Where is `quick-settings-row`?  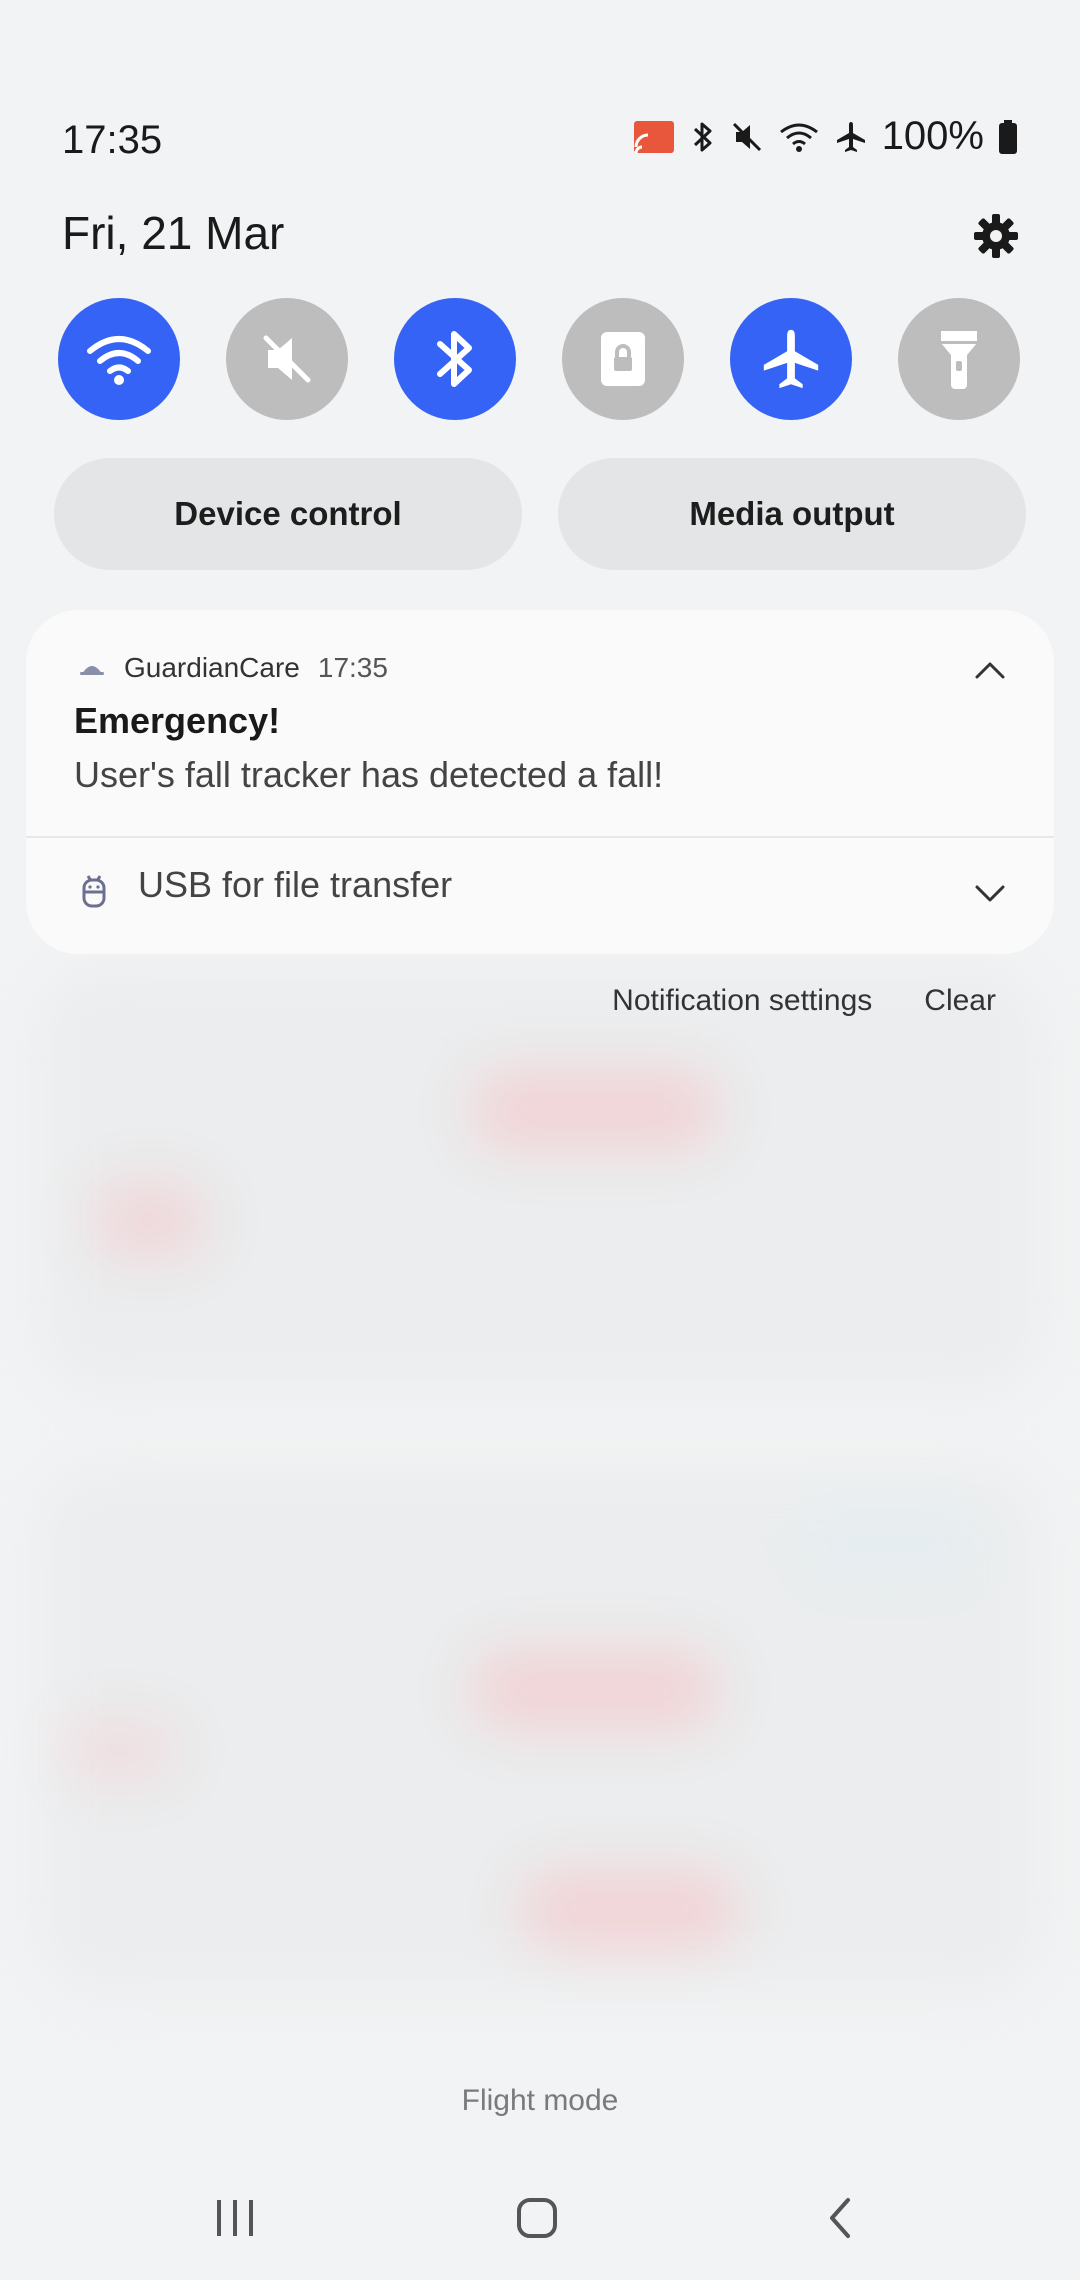 quick-settings-row is located at coordinates (539, 359).